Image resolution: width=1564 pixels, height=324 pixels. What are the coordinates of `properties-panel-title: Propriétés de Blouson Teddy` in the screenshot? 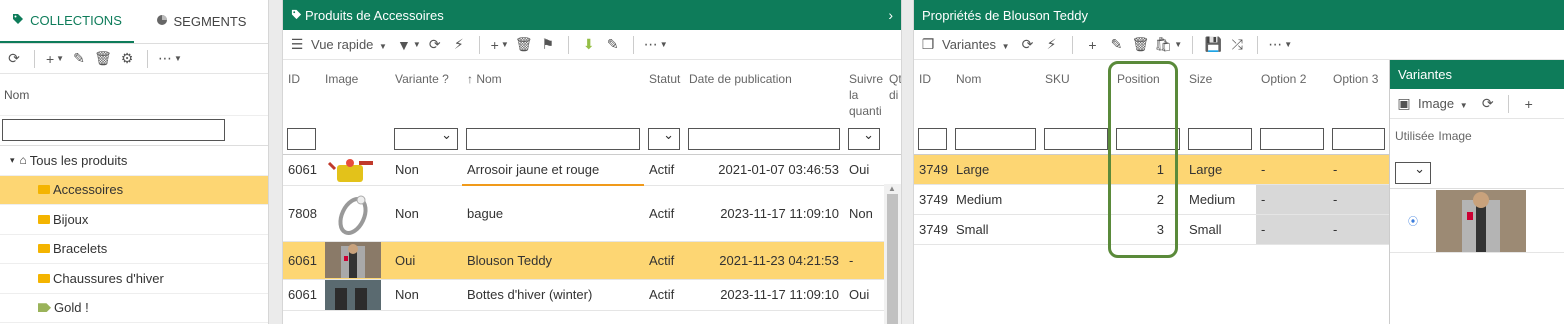 It's located at (1005, 15).